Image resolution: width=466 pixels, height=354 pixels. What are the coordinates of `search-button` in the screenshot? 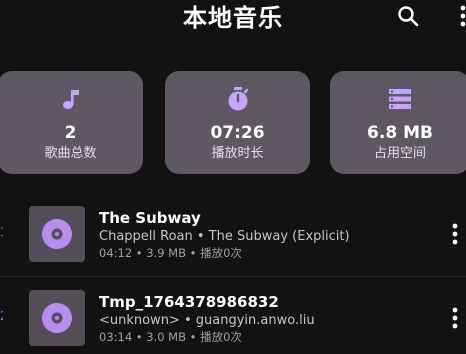 It's located at (408, 16).